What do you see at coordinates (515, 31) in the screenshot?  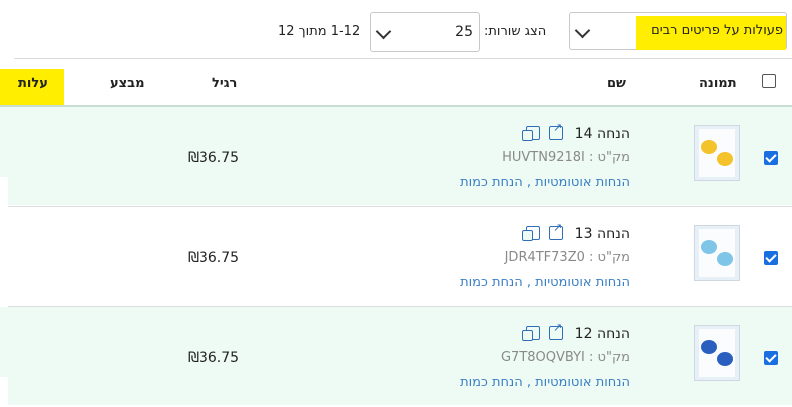 I see `rows-per-page-label: הצג שורות:` at bounding box center [515, 31].